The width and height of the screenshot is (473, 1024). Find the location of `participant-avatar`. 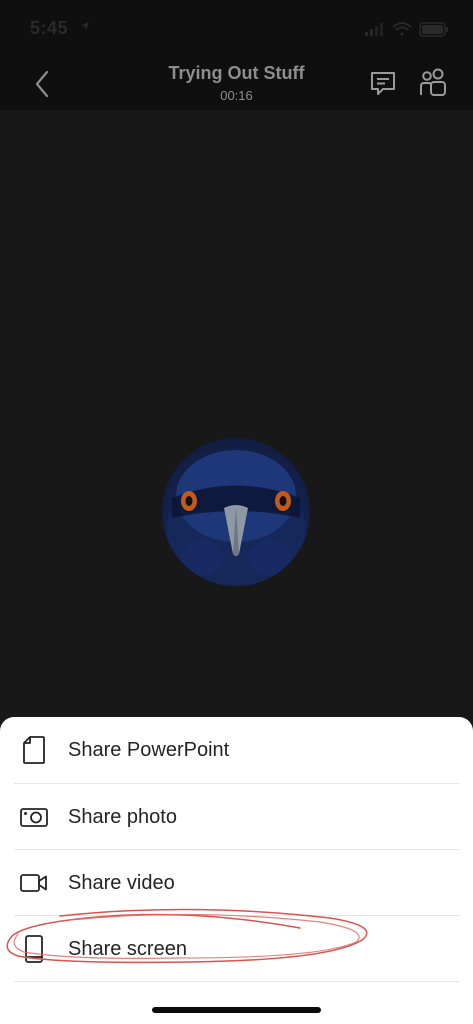

participant-avatar is located at coordinates (236, 512).